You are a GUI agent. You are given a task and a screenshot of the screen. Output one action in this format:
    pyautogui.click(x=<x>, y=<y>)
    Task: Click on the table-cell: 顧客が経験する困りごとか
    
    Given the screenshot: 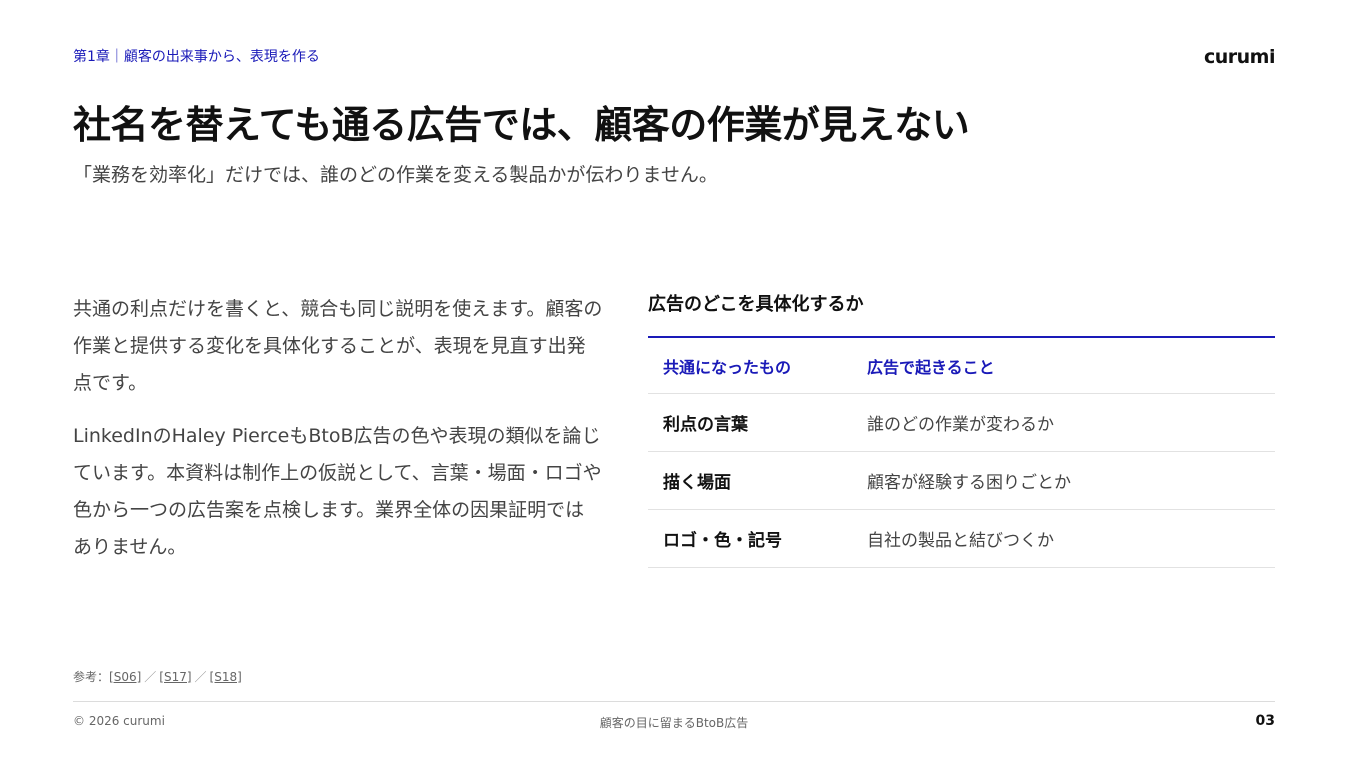 What is the action you would take?
    pyautogui.click(x=969, y=483)
    